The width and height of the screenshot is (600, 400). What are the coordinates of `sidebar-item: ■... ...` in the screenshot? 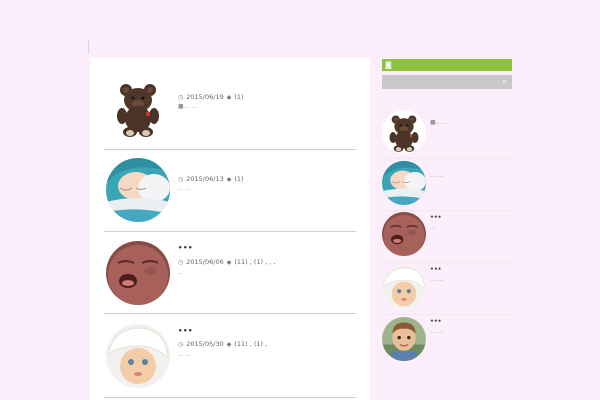 It's located at (447, 132).